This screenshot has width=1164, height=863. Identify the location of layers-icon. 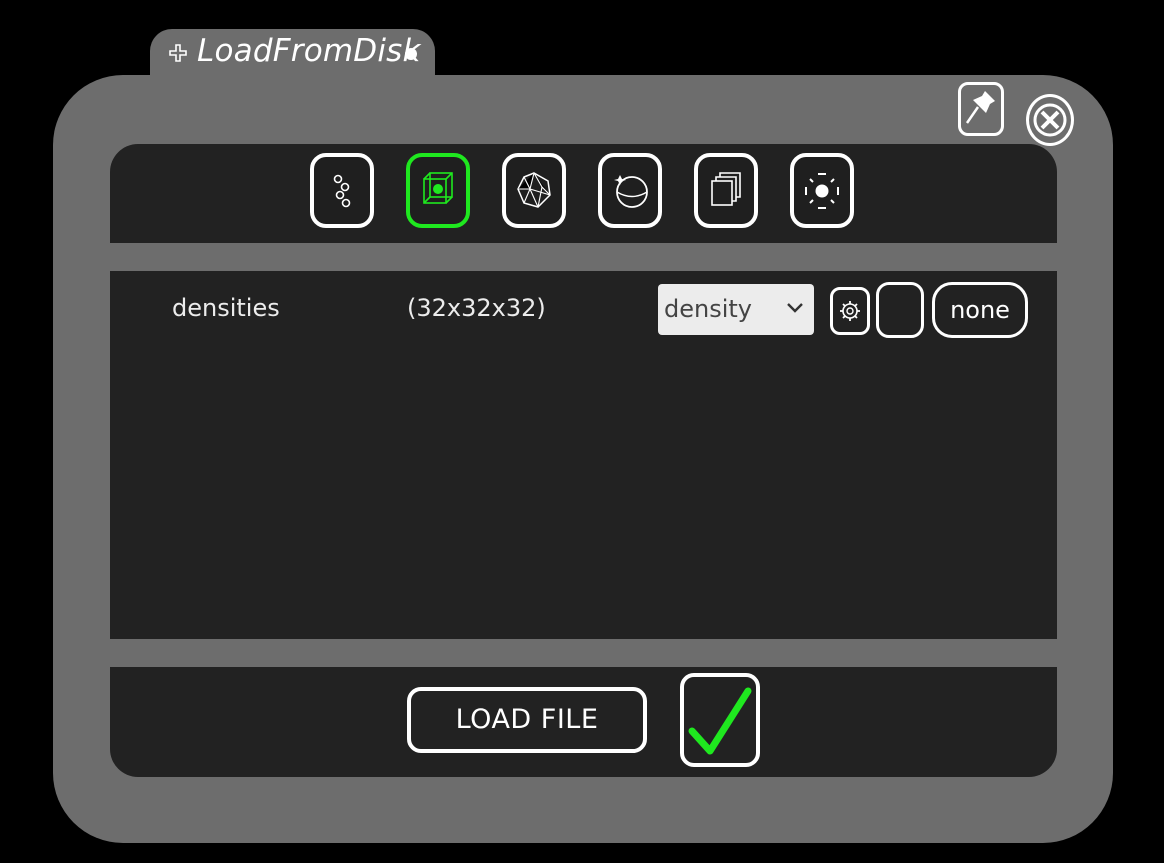
(726, 189).